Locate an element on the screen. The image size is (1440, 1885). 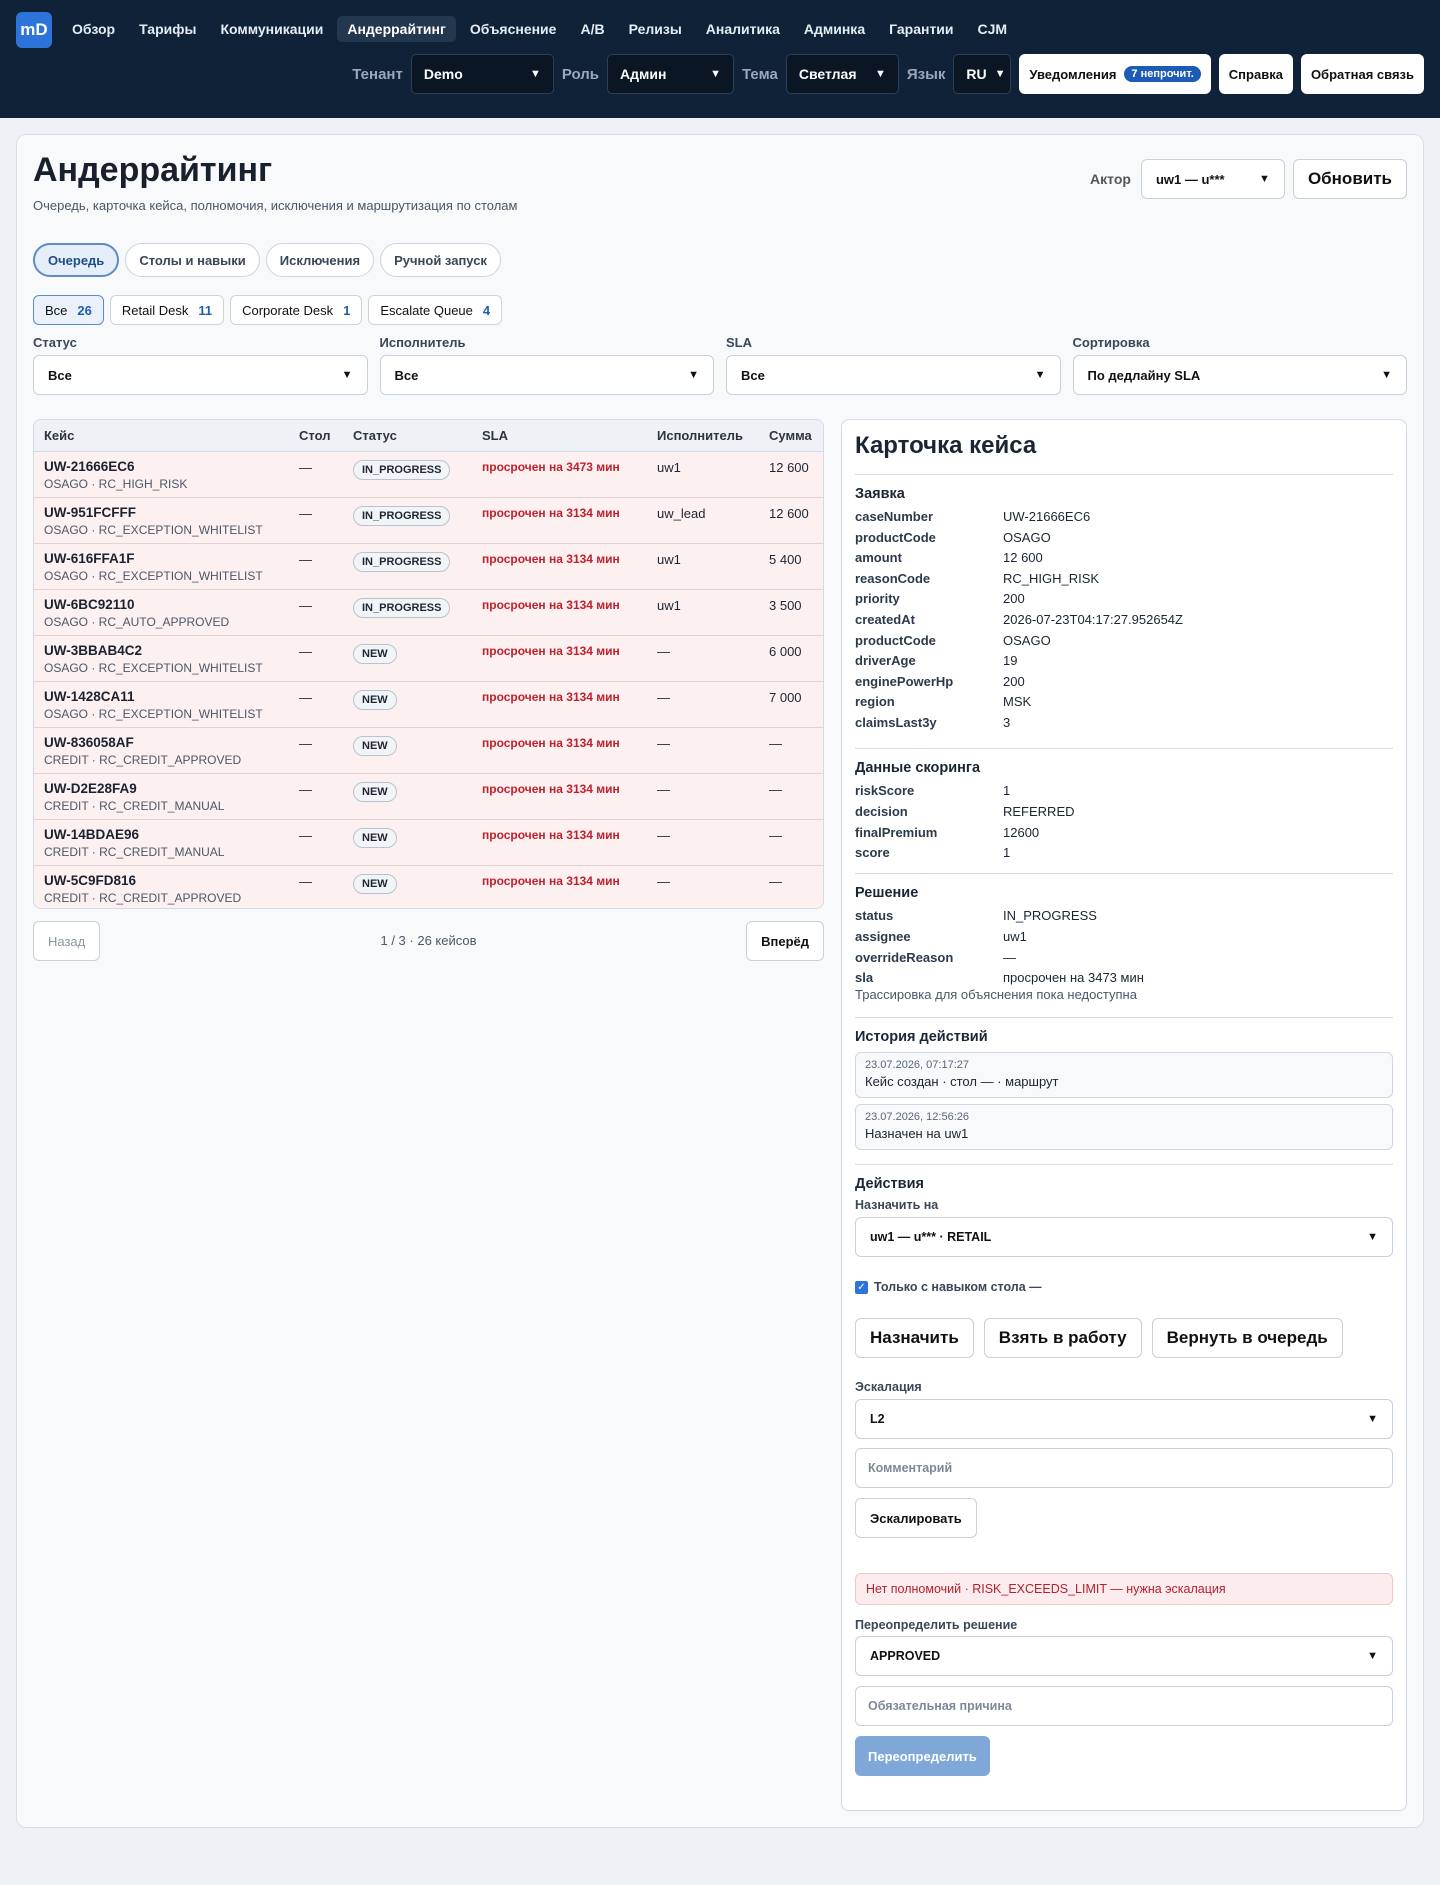
case-number: UW-3BBAB4C2 is located at coordinates (93, 650).